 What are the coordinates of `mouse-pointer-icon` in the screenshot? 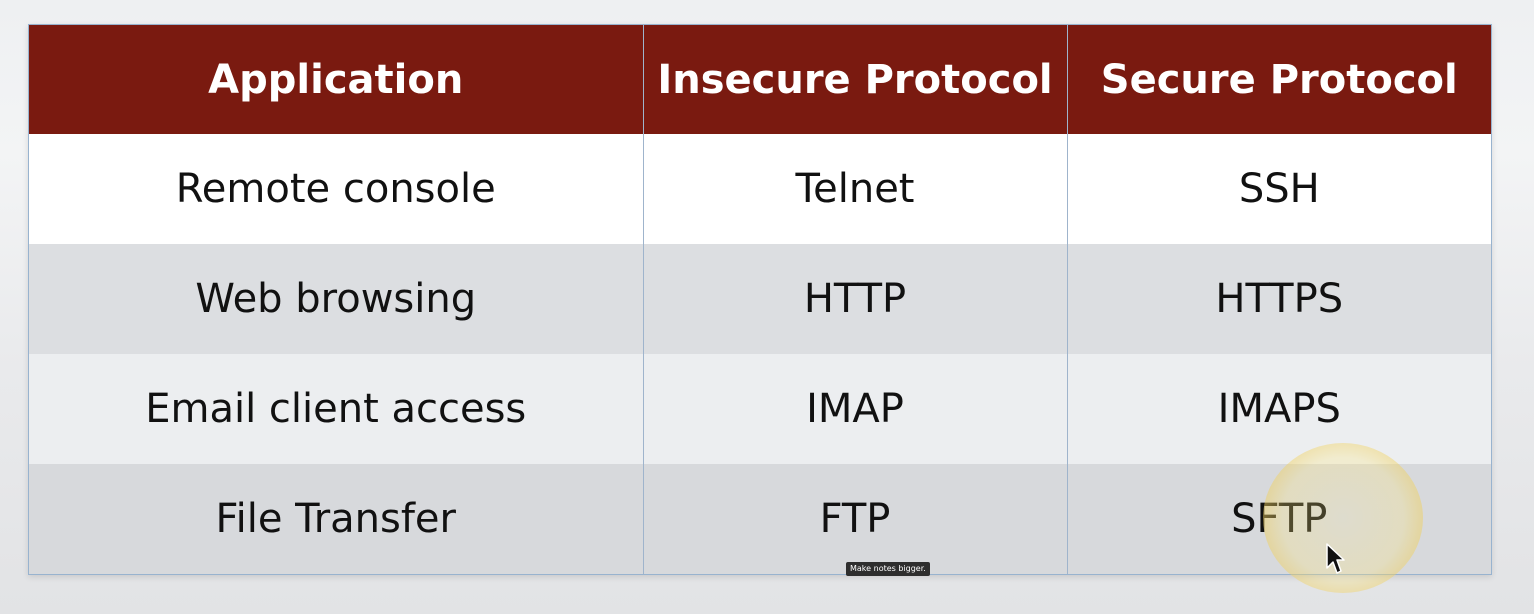 It's located at (1335, 558).